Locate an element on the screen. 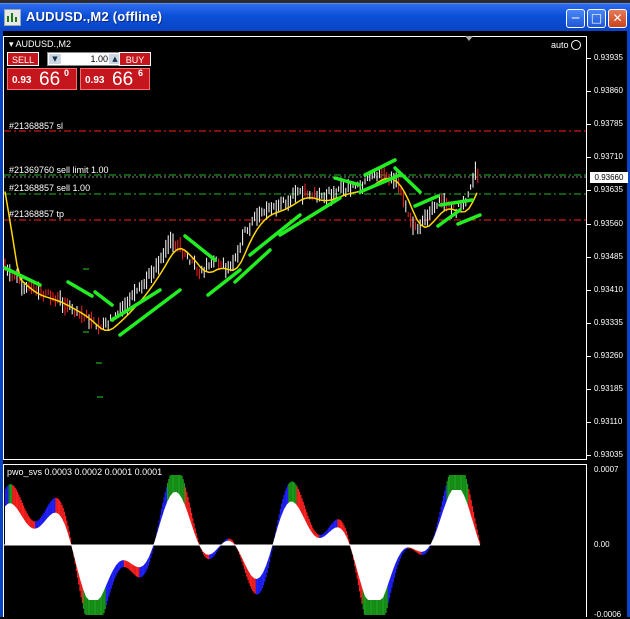 This screenshot has height=619, width=630. sell-quote-fraction: 0 is located at coordinates (66, 73).